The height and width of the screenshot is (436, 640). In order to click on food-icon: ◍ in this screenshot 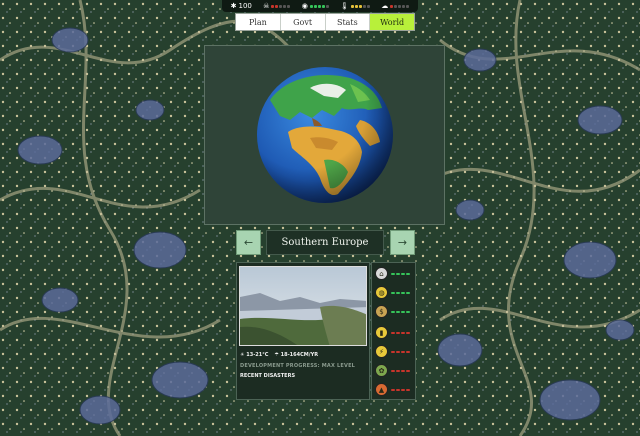, I will do `click(381, 292)`.